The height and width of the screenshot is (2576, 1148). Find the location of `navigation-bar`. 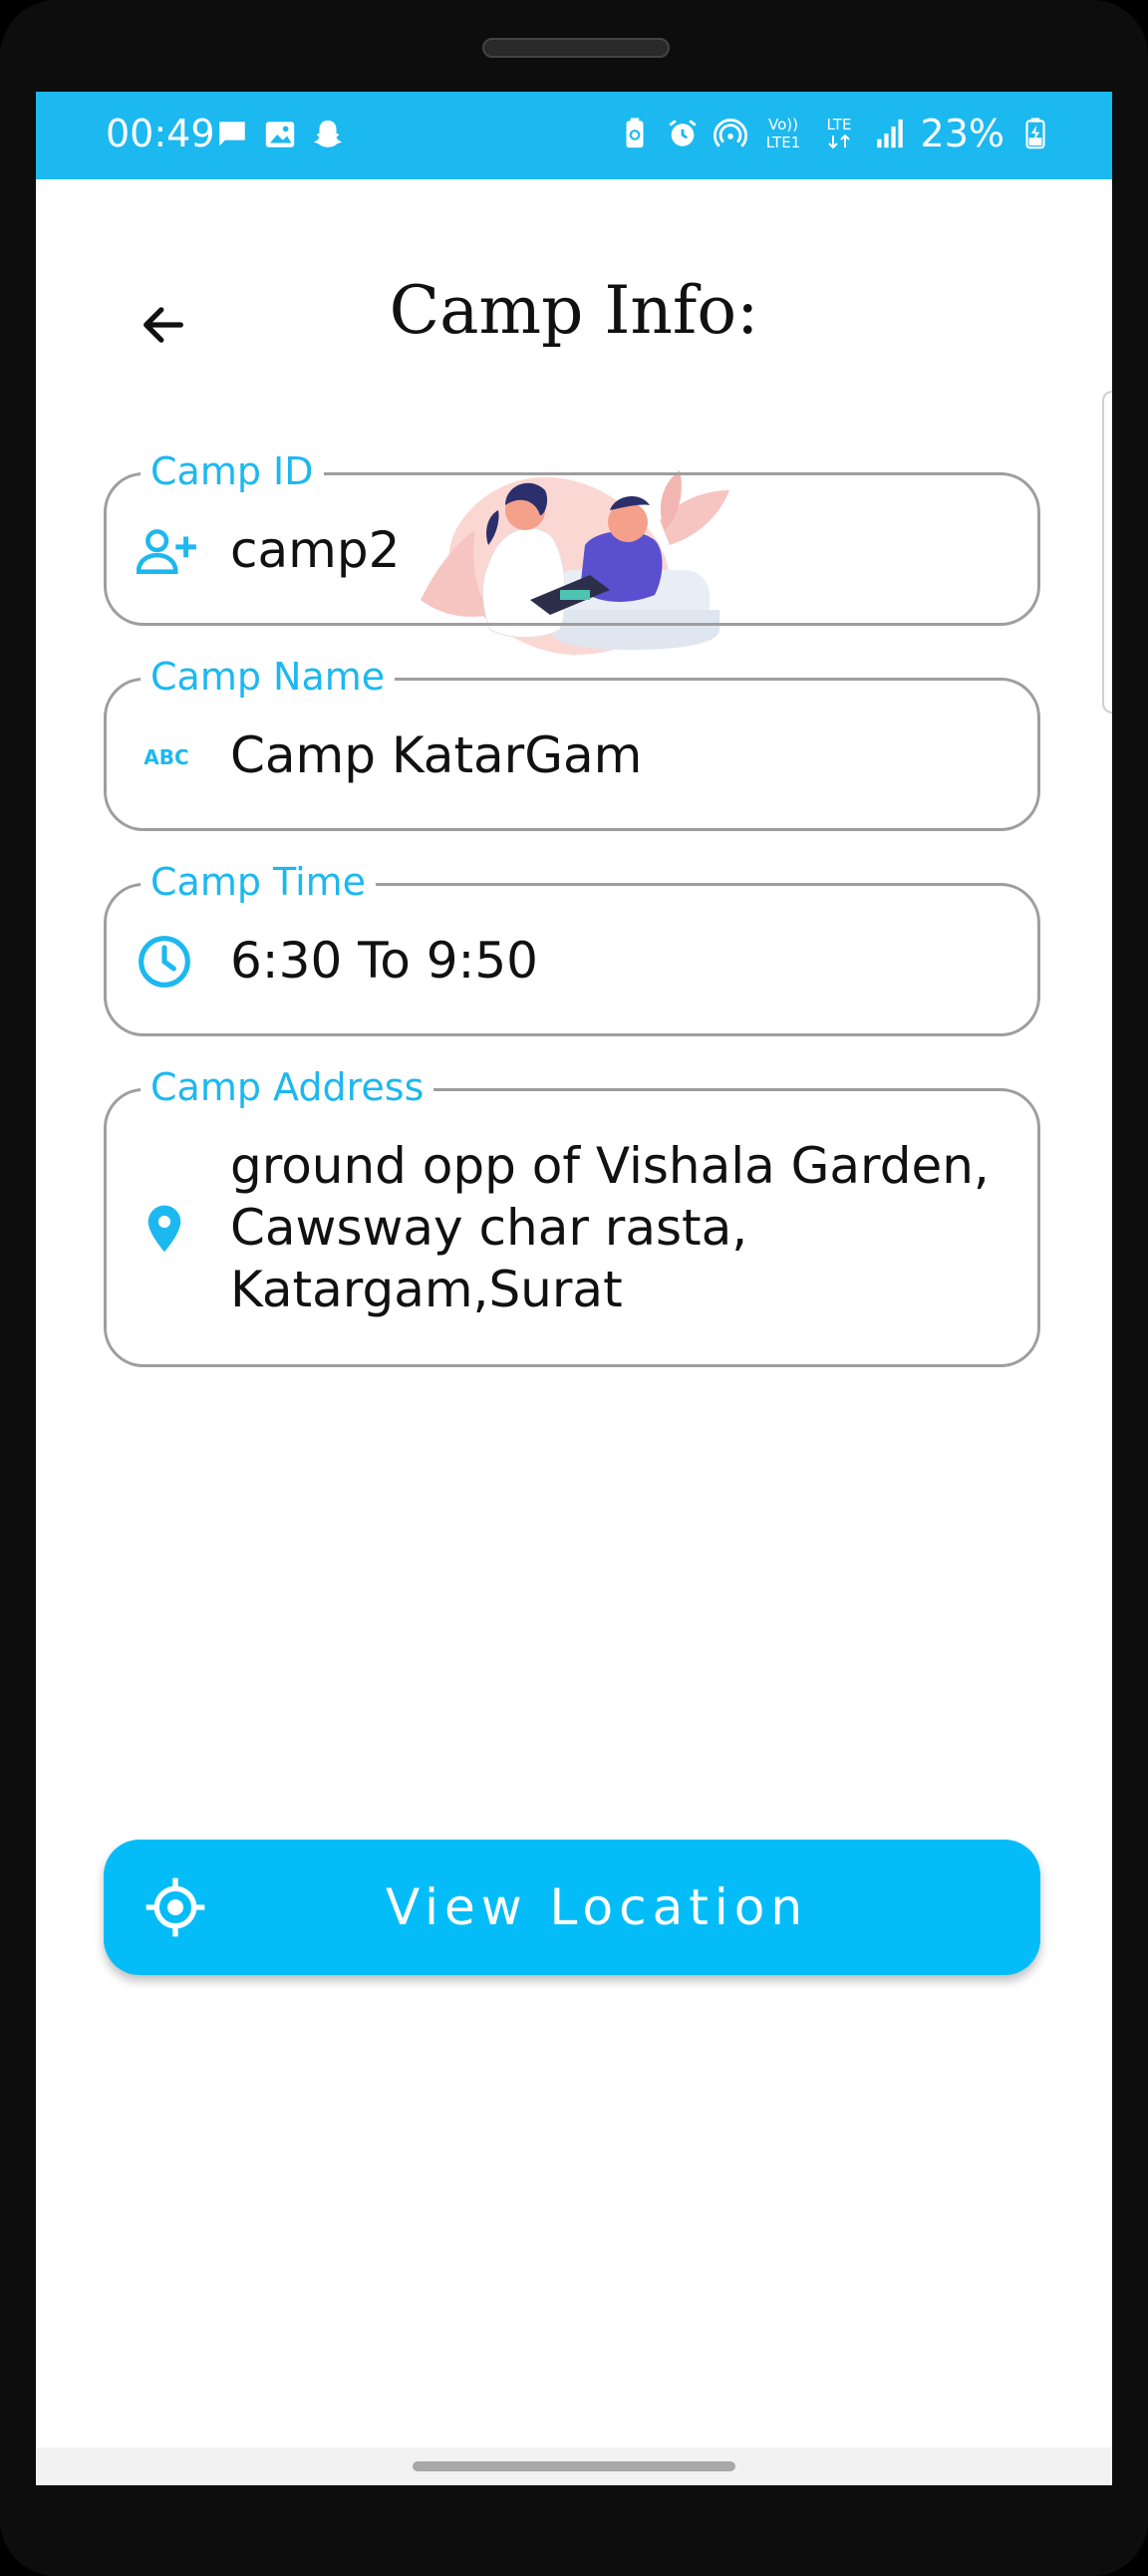

navigation-bar is located at coordinates (574, 2466).